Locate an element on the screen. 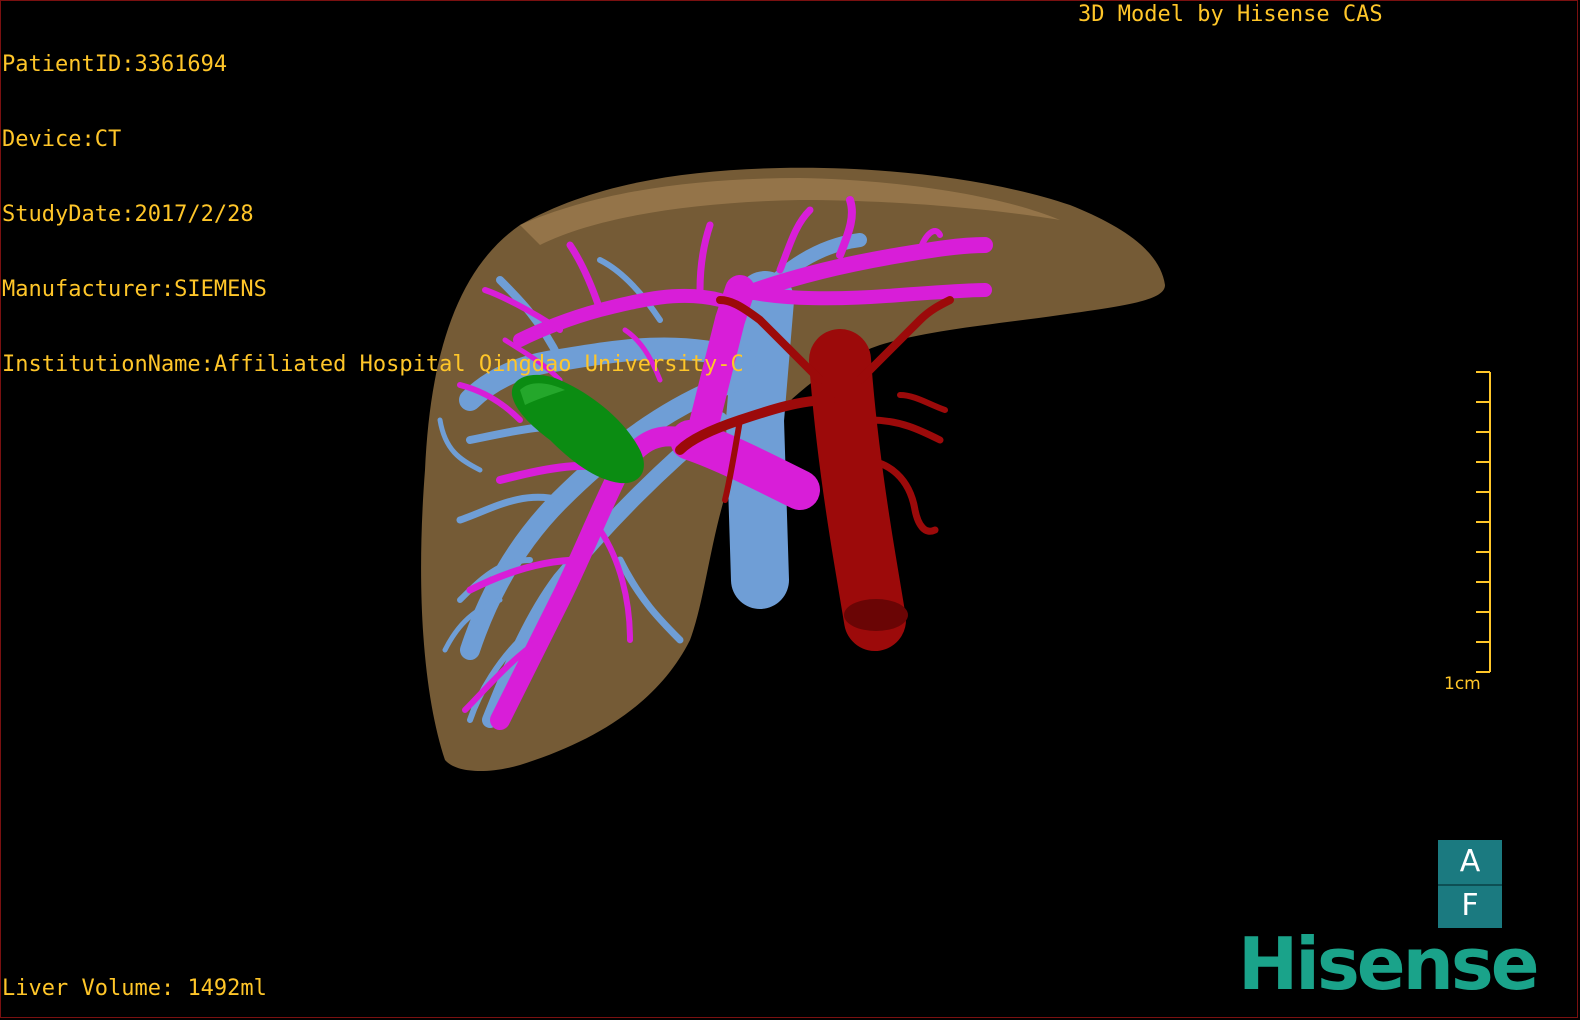  manufacturer: Manufacturer:SIEMENS is located at coordinates (134, 289).